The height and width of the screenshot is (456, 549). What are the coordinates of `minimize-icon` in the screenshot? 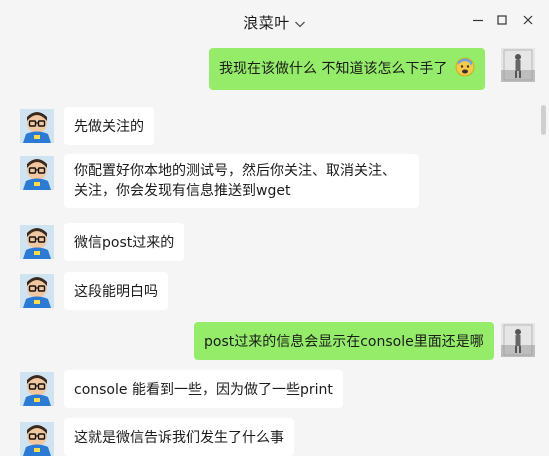 It's located at (478, 20).